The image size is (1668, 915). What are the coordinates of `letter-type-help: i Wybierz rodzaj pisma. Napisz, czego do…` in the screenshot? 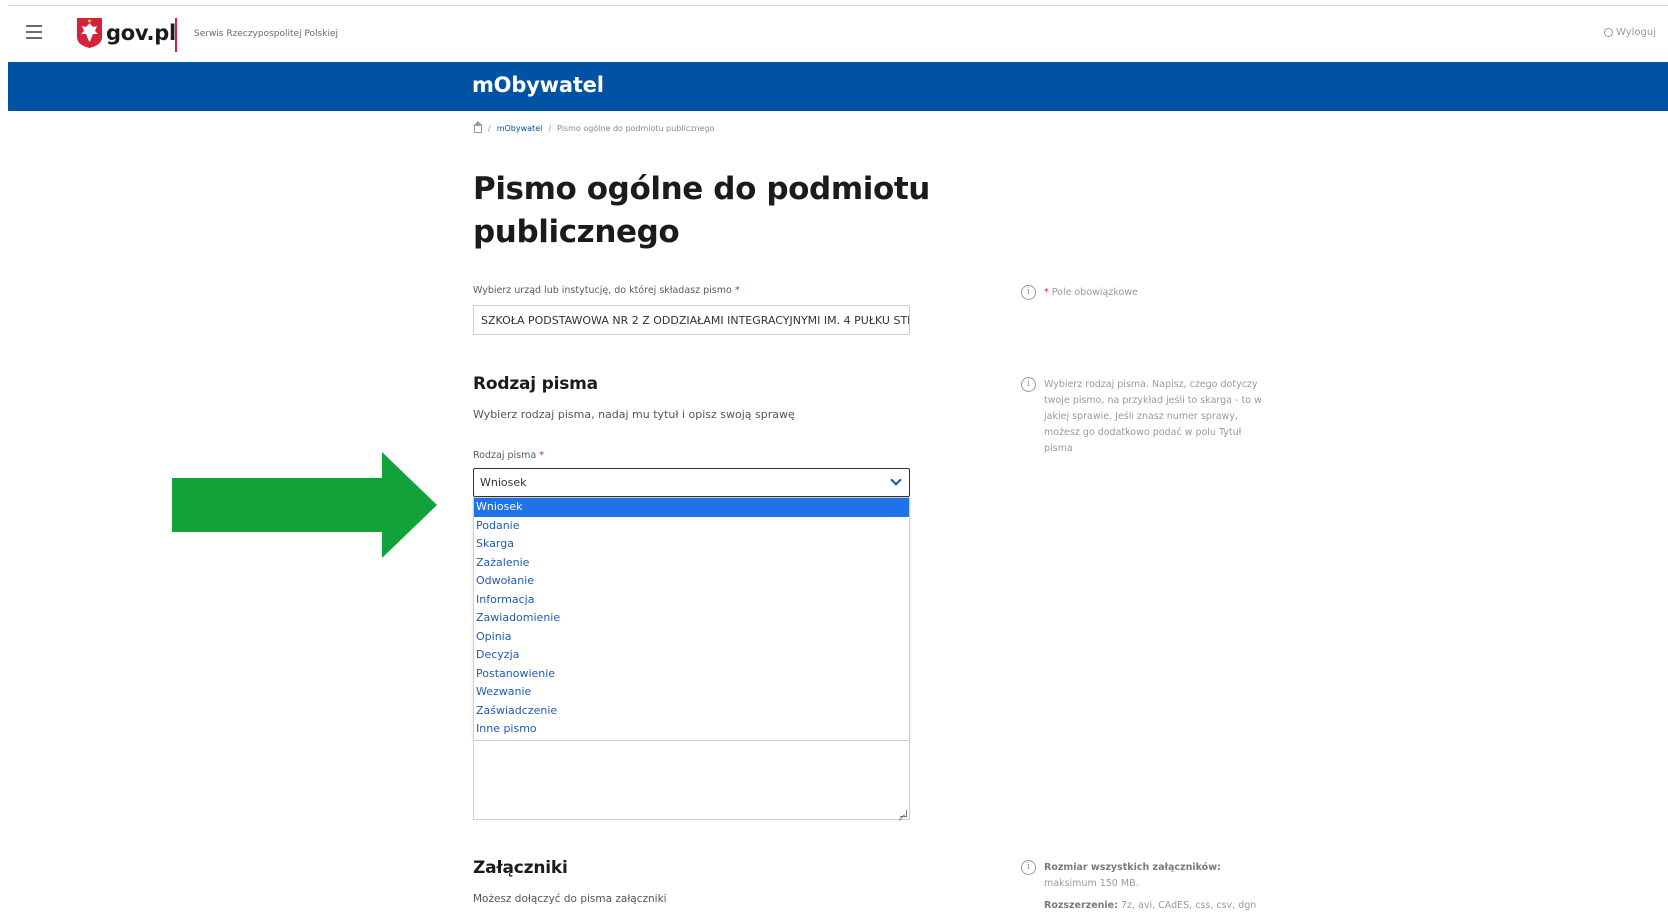 It's located at (1146, 417).